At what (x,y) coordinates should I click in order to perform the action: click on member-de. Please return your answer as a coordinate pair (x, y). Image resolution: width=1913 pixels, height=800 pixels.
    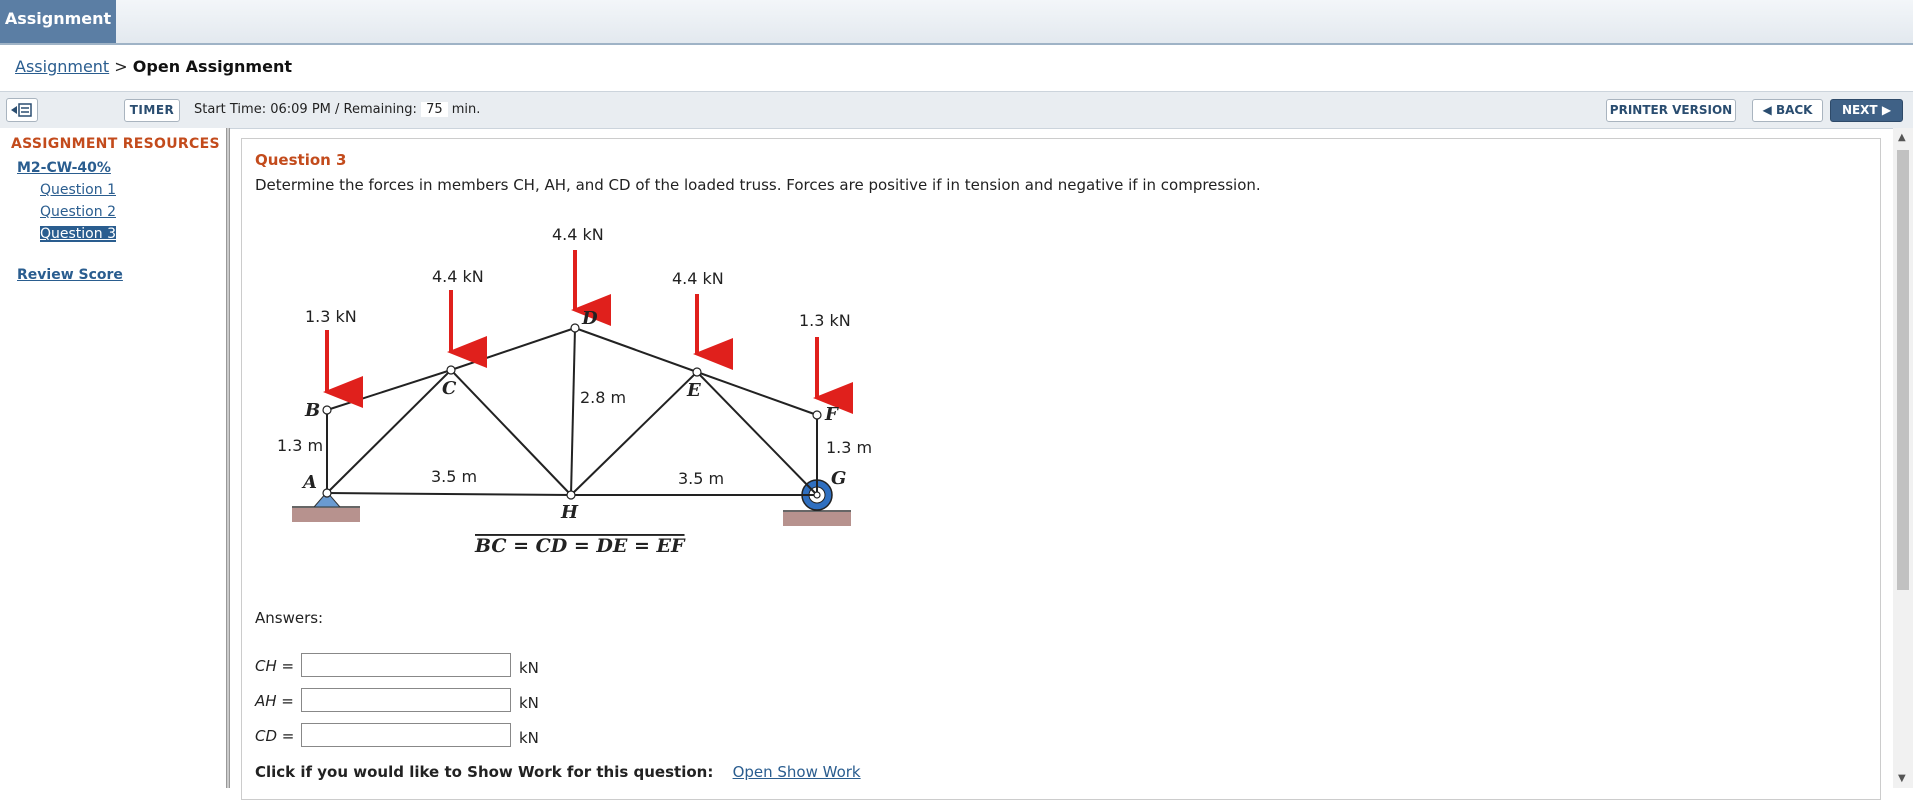
    Looking at the image, I should click on (636, 350).